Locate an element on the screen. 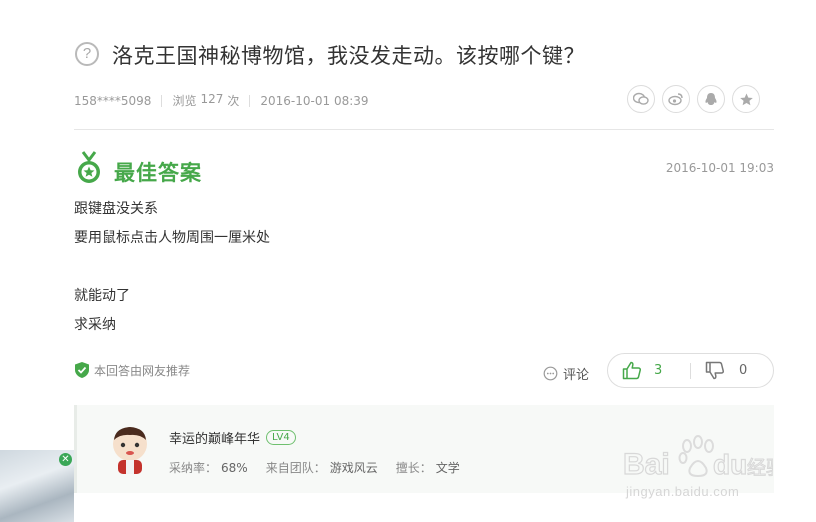  recommend-text: 本回答由网友推荐 is located at coordinates (142, 370).